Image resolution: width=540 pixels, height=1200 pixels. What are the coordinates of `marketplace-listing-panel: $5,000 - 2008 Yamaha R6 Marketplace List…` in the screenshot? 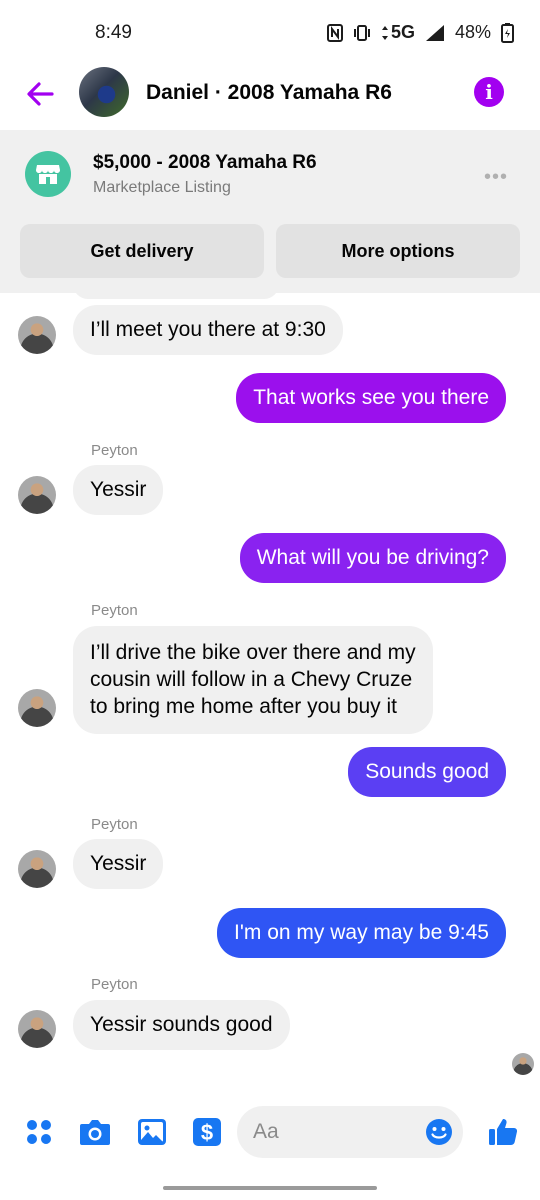 It's located at (270, 211).